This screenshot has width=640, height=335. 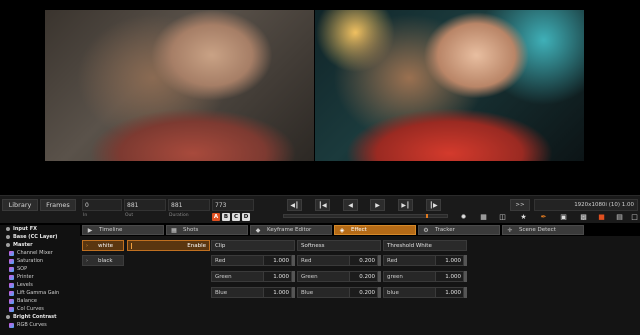 I want to click on enable-toggle: Enable, so click(x=168, y=245).